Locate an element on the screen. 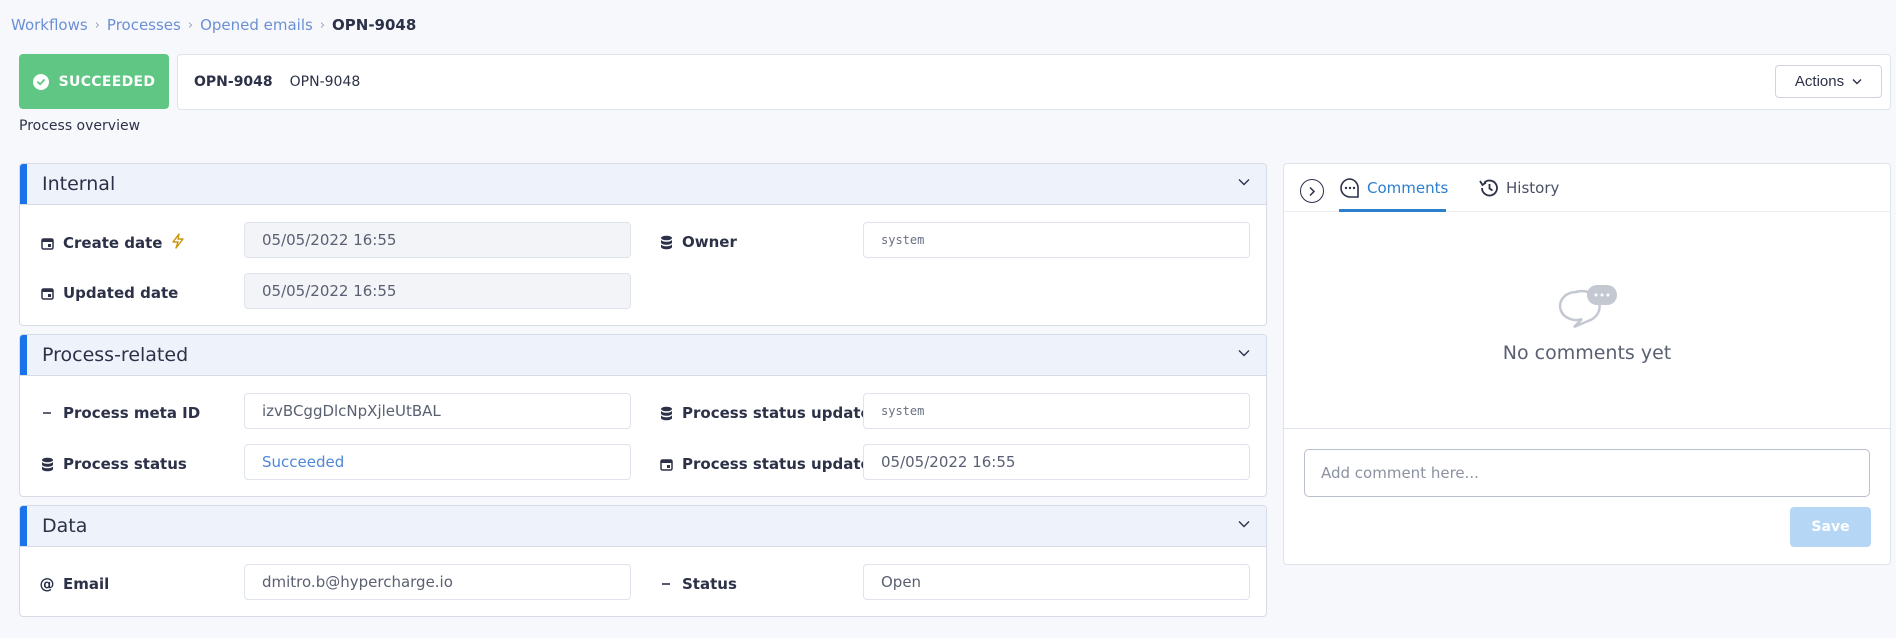 The width and height of the screenshot is (1896, 638). owner-field: system is located at coordinates (1056, 240).